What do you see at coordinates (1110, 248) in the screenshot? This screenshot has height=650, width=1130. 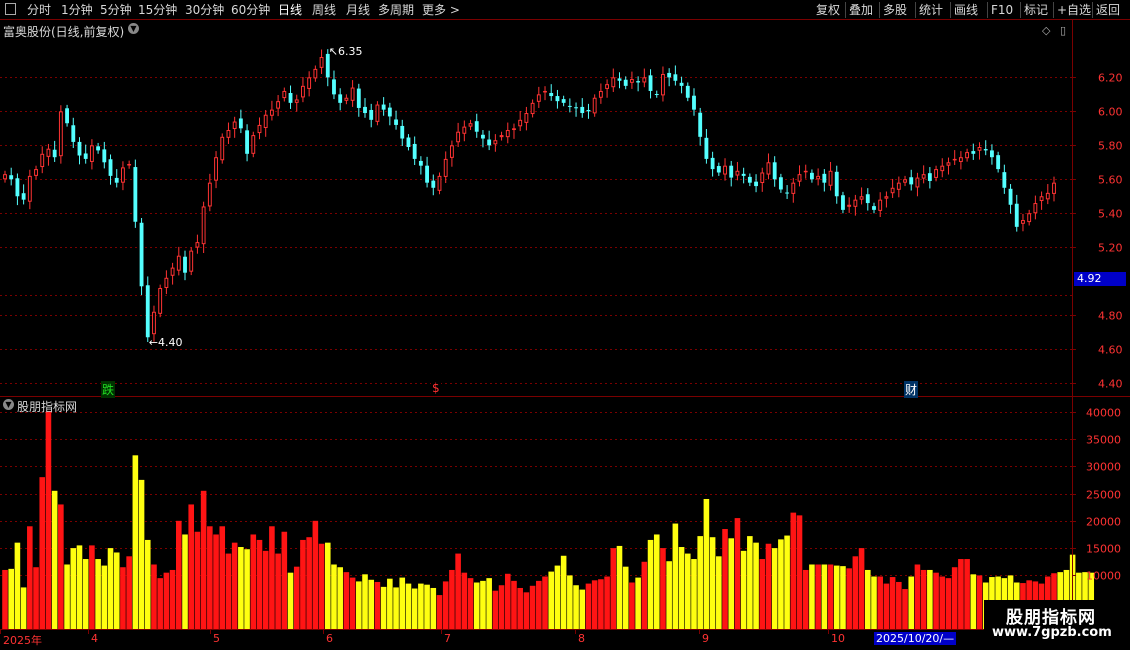 I see `price-tick-label: 5.20` at bounding box center [1110, 248].